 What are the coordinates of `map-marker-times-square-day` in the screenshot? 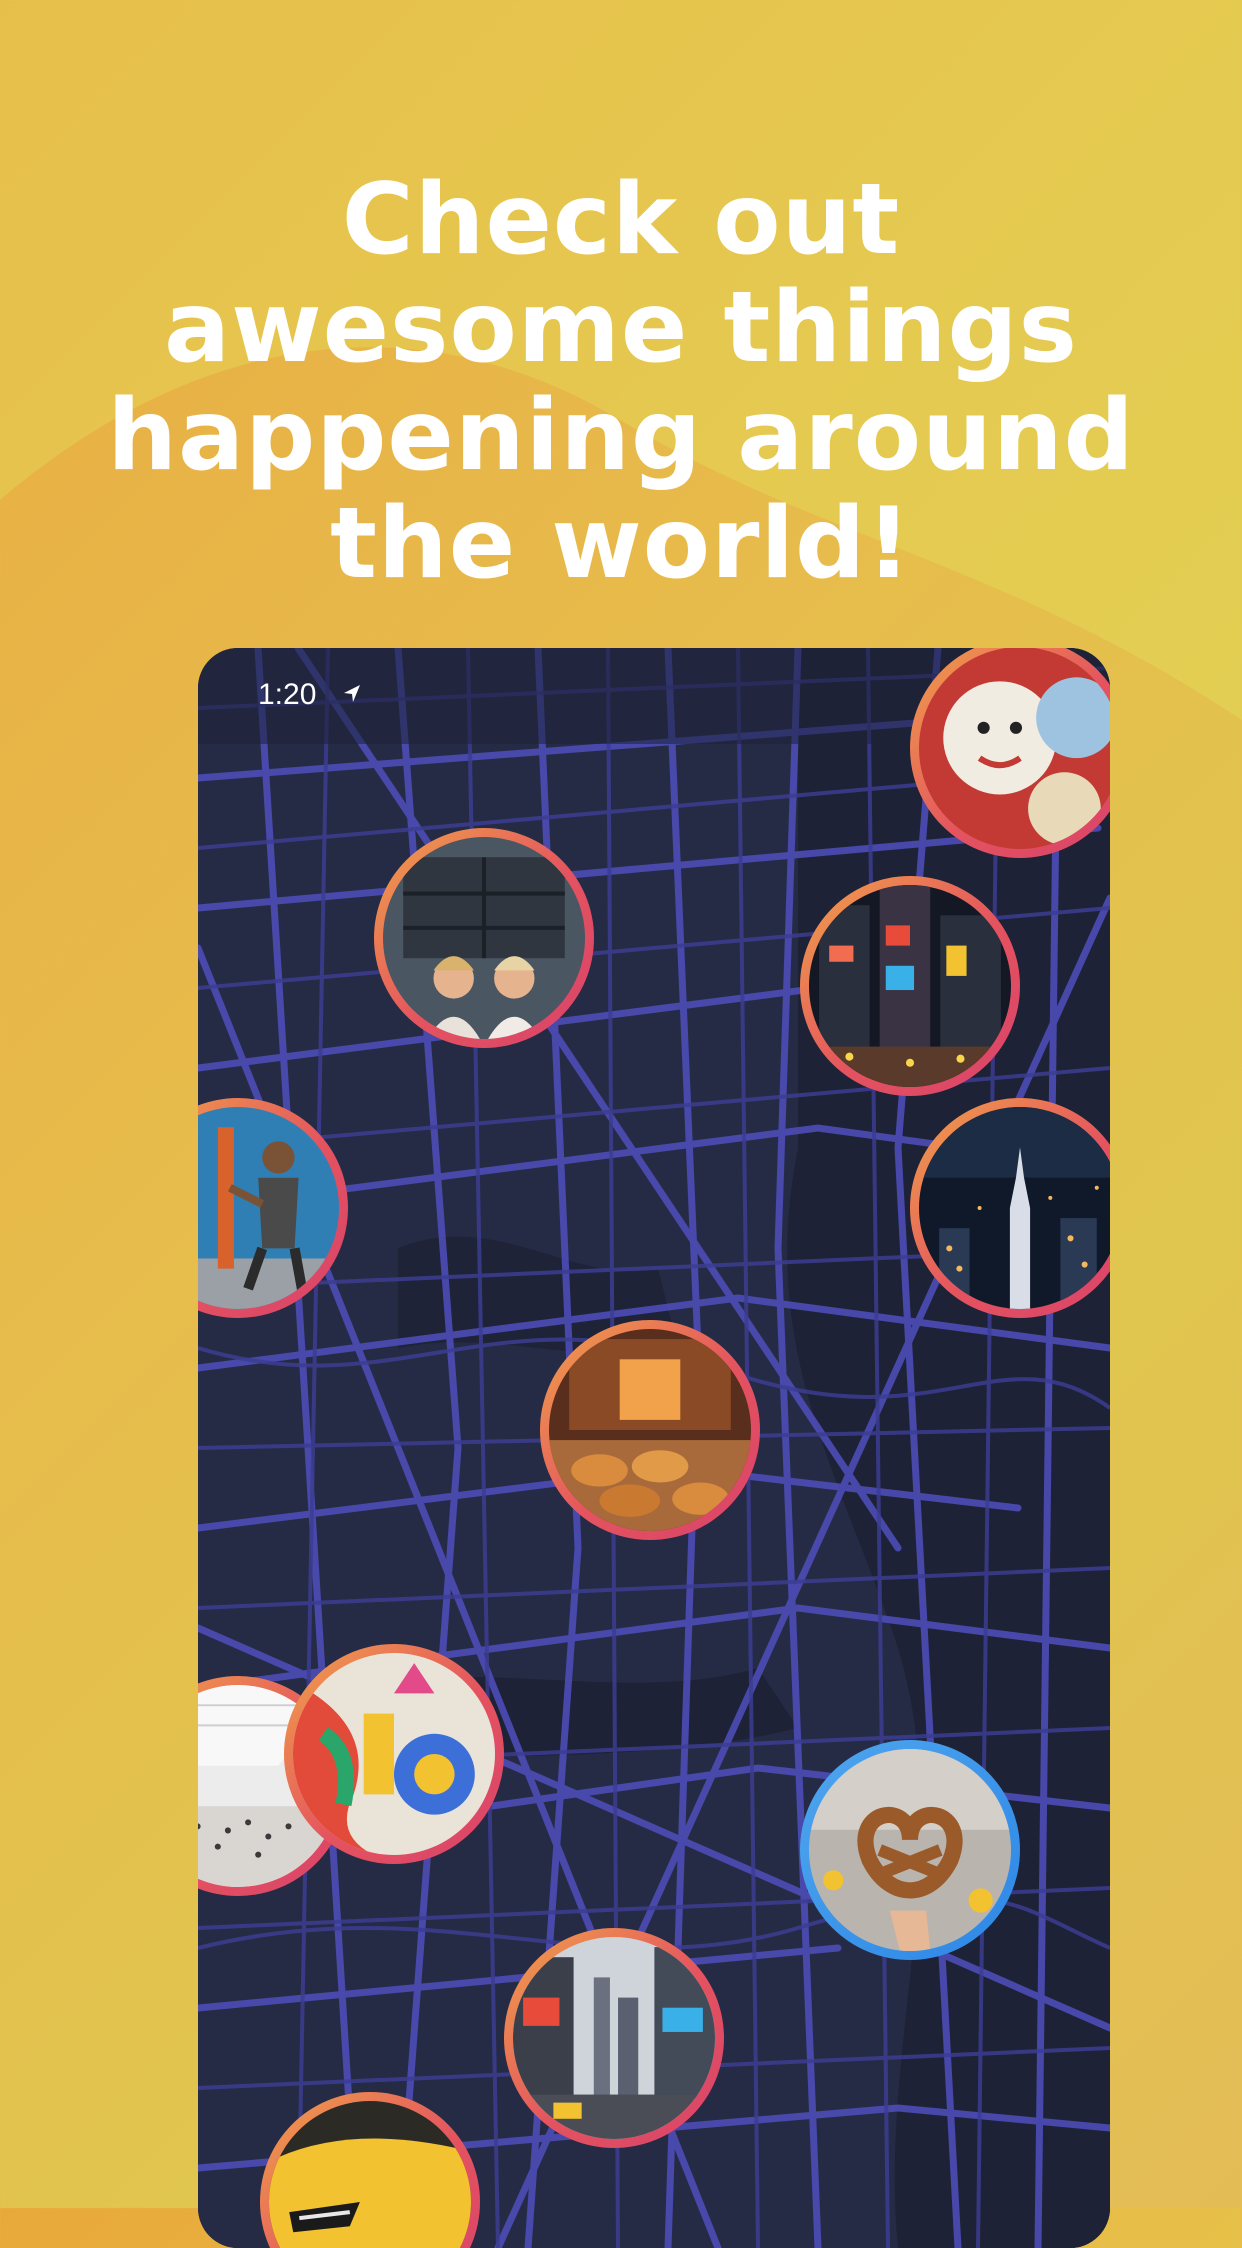 It's located at (614, 2038).